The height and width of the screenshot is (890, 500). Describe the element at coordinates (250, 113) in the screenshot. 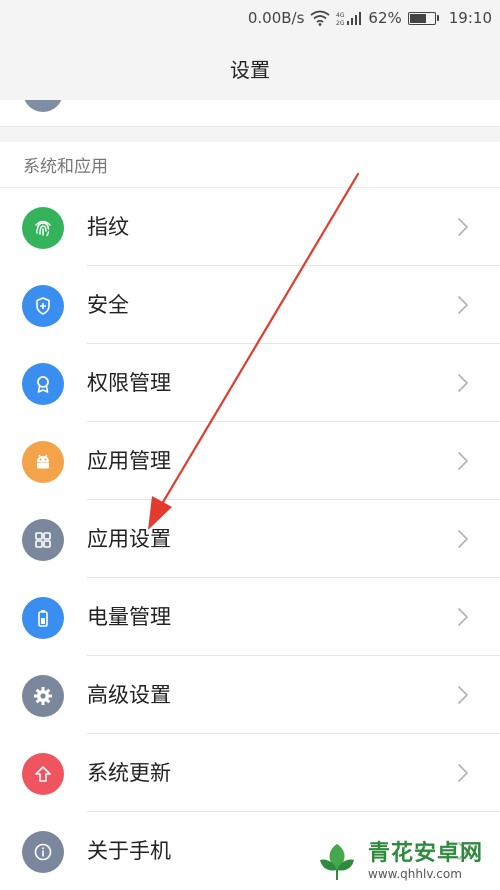

I see `previous-list-item` at that location.